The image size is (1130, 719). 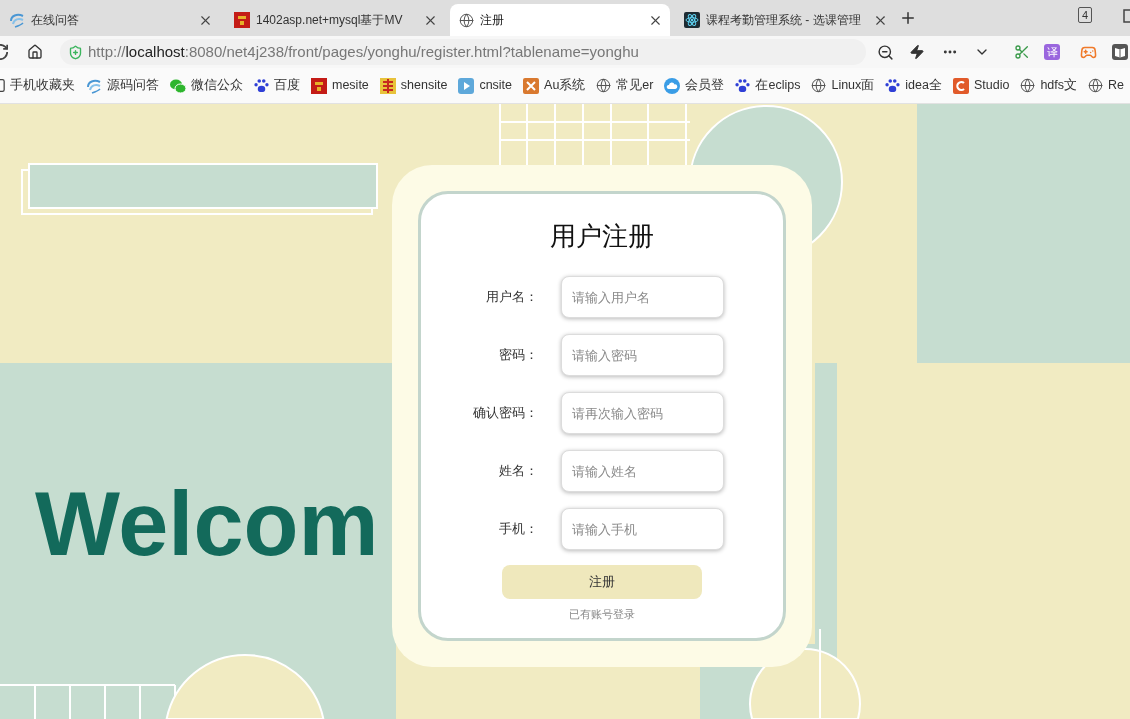 I want to click on bookmark-item: 在eclips, so click(x=768, y=85).